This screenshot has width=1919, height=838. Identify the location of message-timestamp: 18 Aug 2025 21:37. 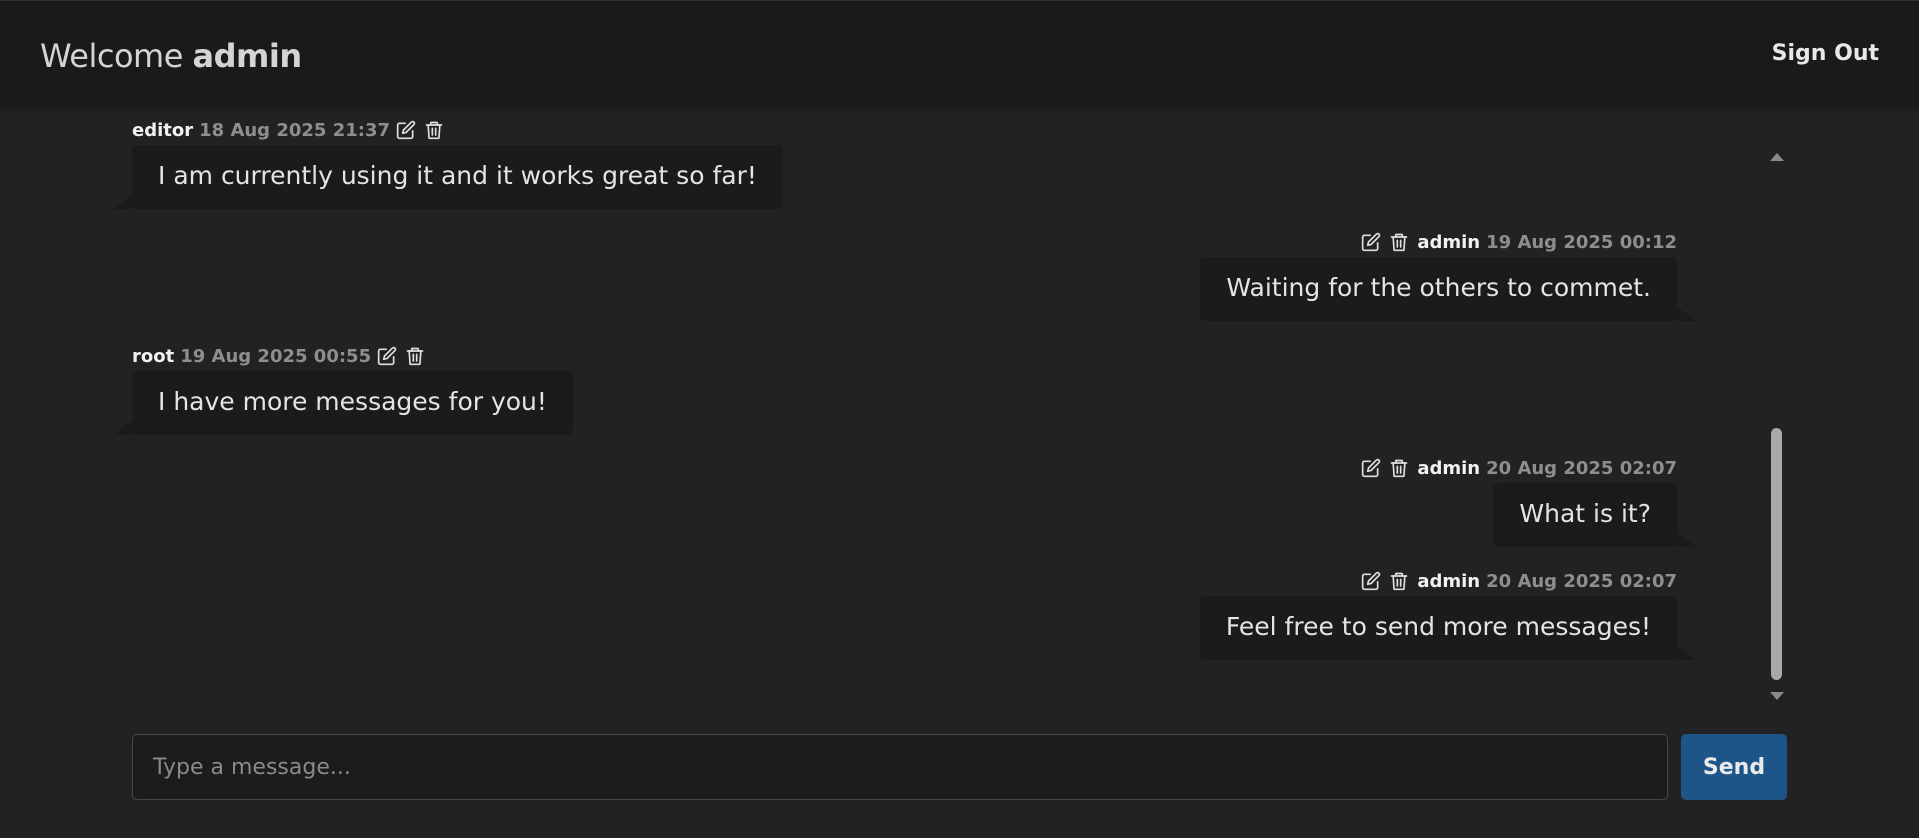
(294, 130).